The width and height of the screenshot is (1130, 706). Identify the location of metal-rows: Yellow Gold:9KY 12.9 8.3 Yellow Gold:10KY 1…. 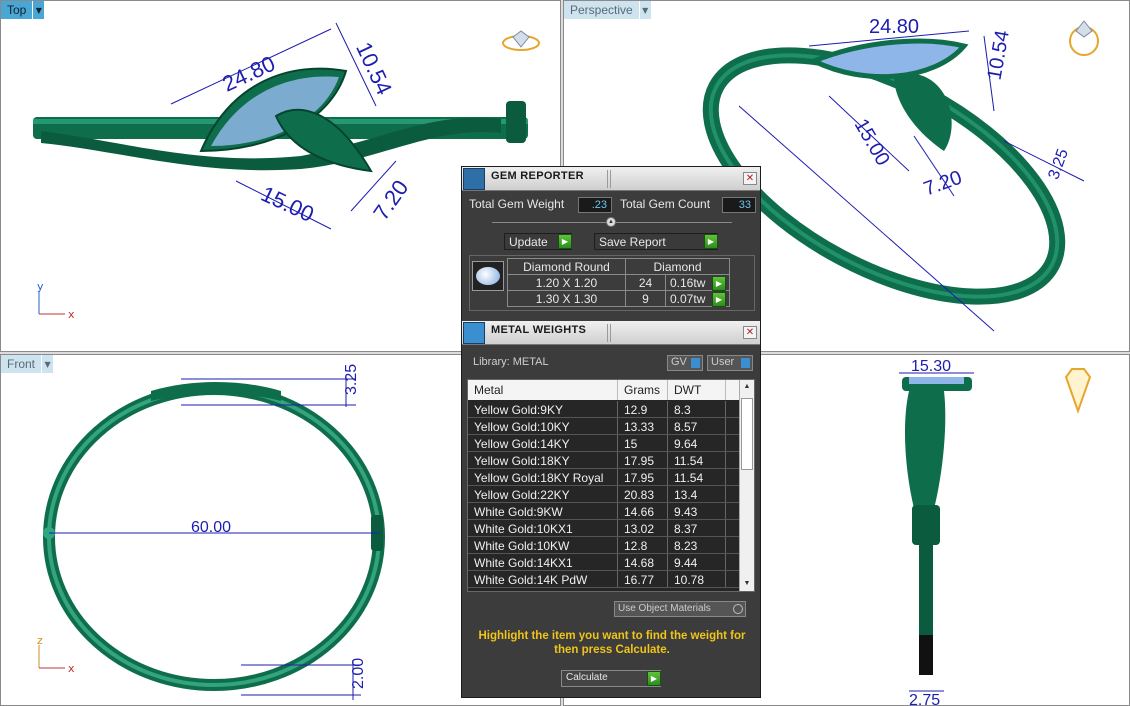
(604, 494).